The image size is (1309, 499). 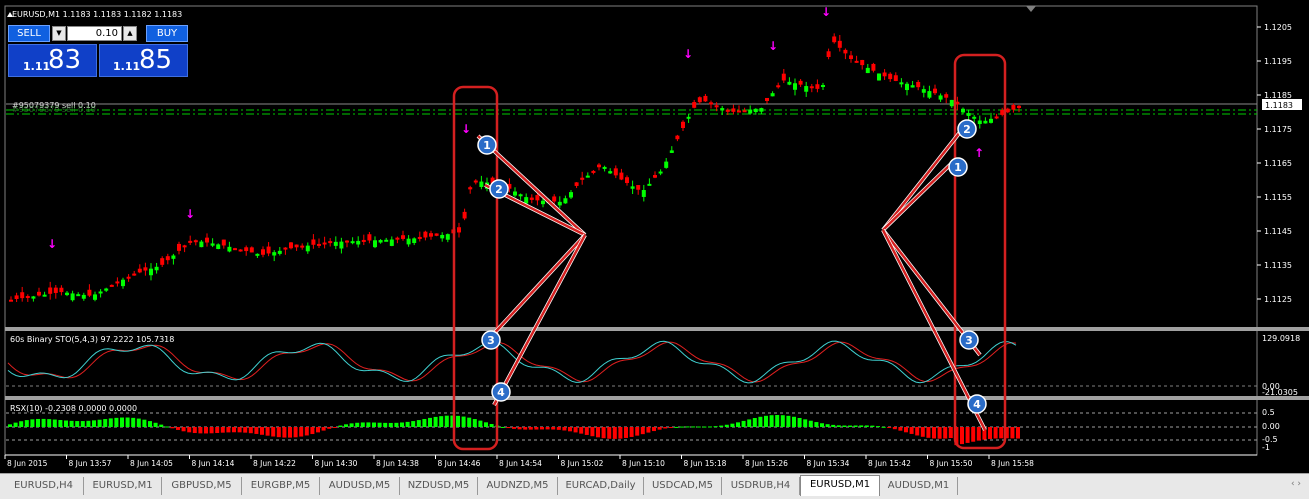 I want to click on order-line-label-shadow: #95079379 sell 0.10, so click(x=54, y=109).